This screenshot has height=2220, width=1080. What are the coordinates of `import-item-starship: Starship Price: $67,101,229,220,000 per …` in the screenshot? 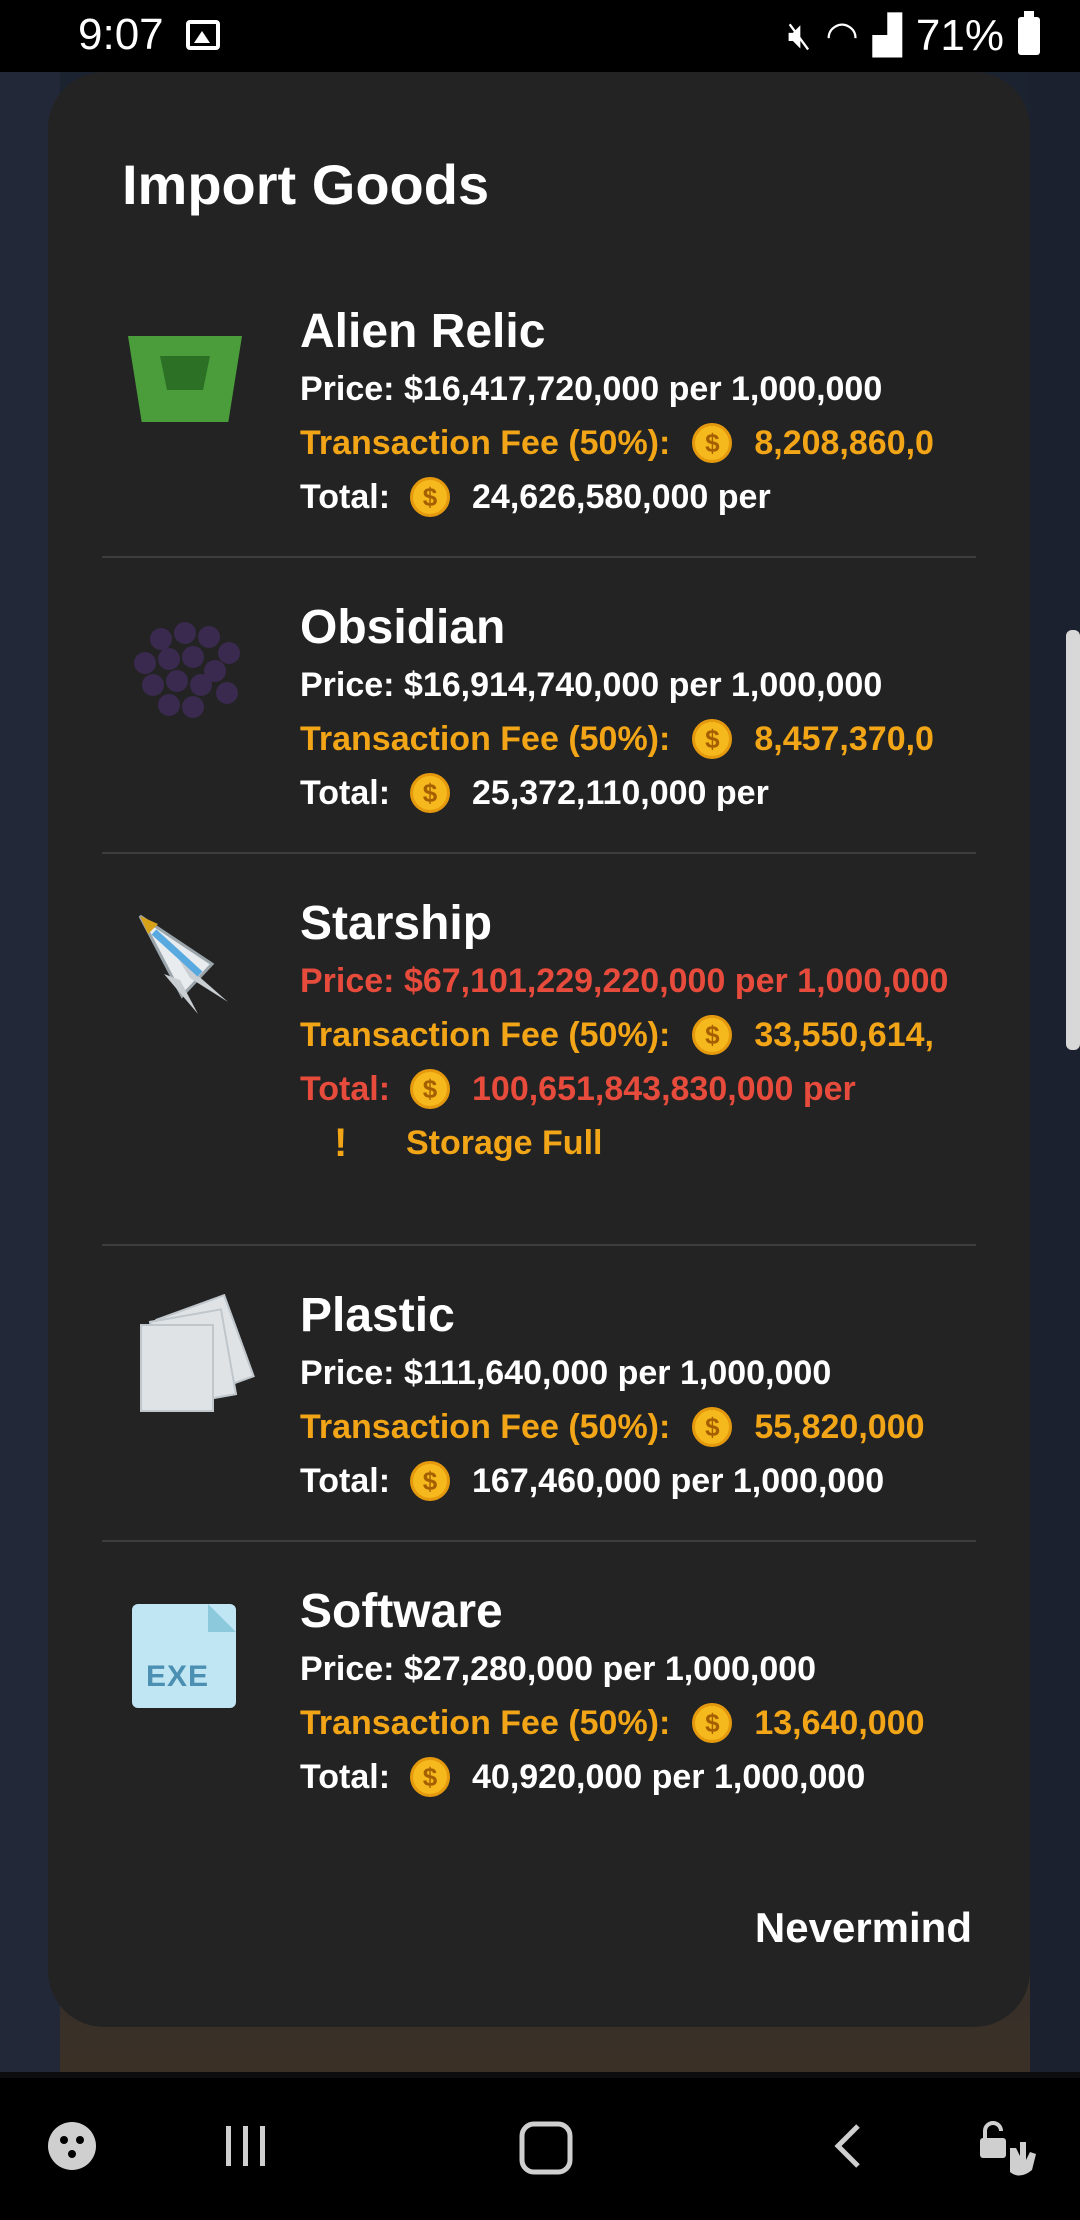 It's located at (539, 1074).